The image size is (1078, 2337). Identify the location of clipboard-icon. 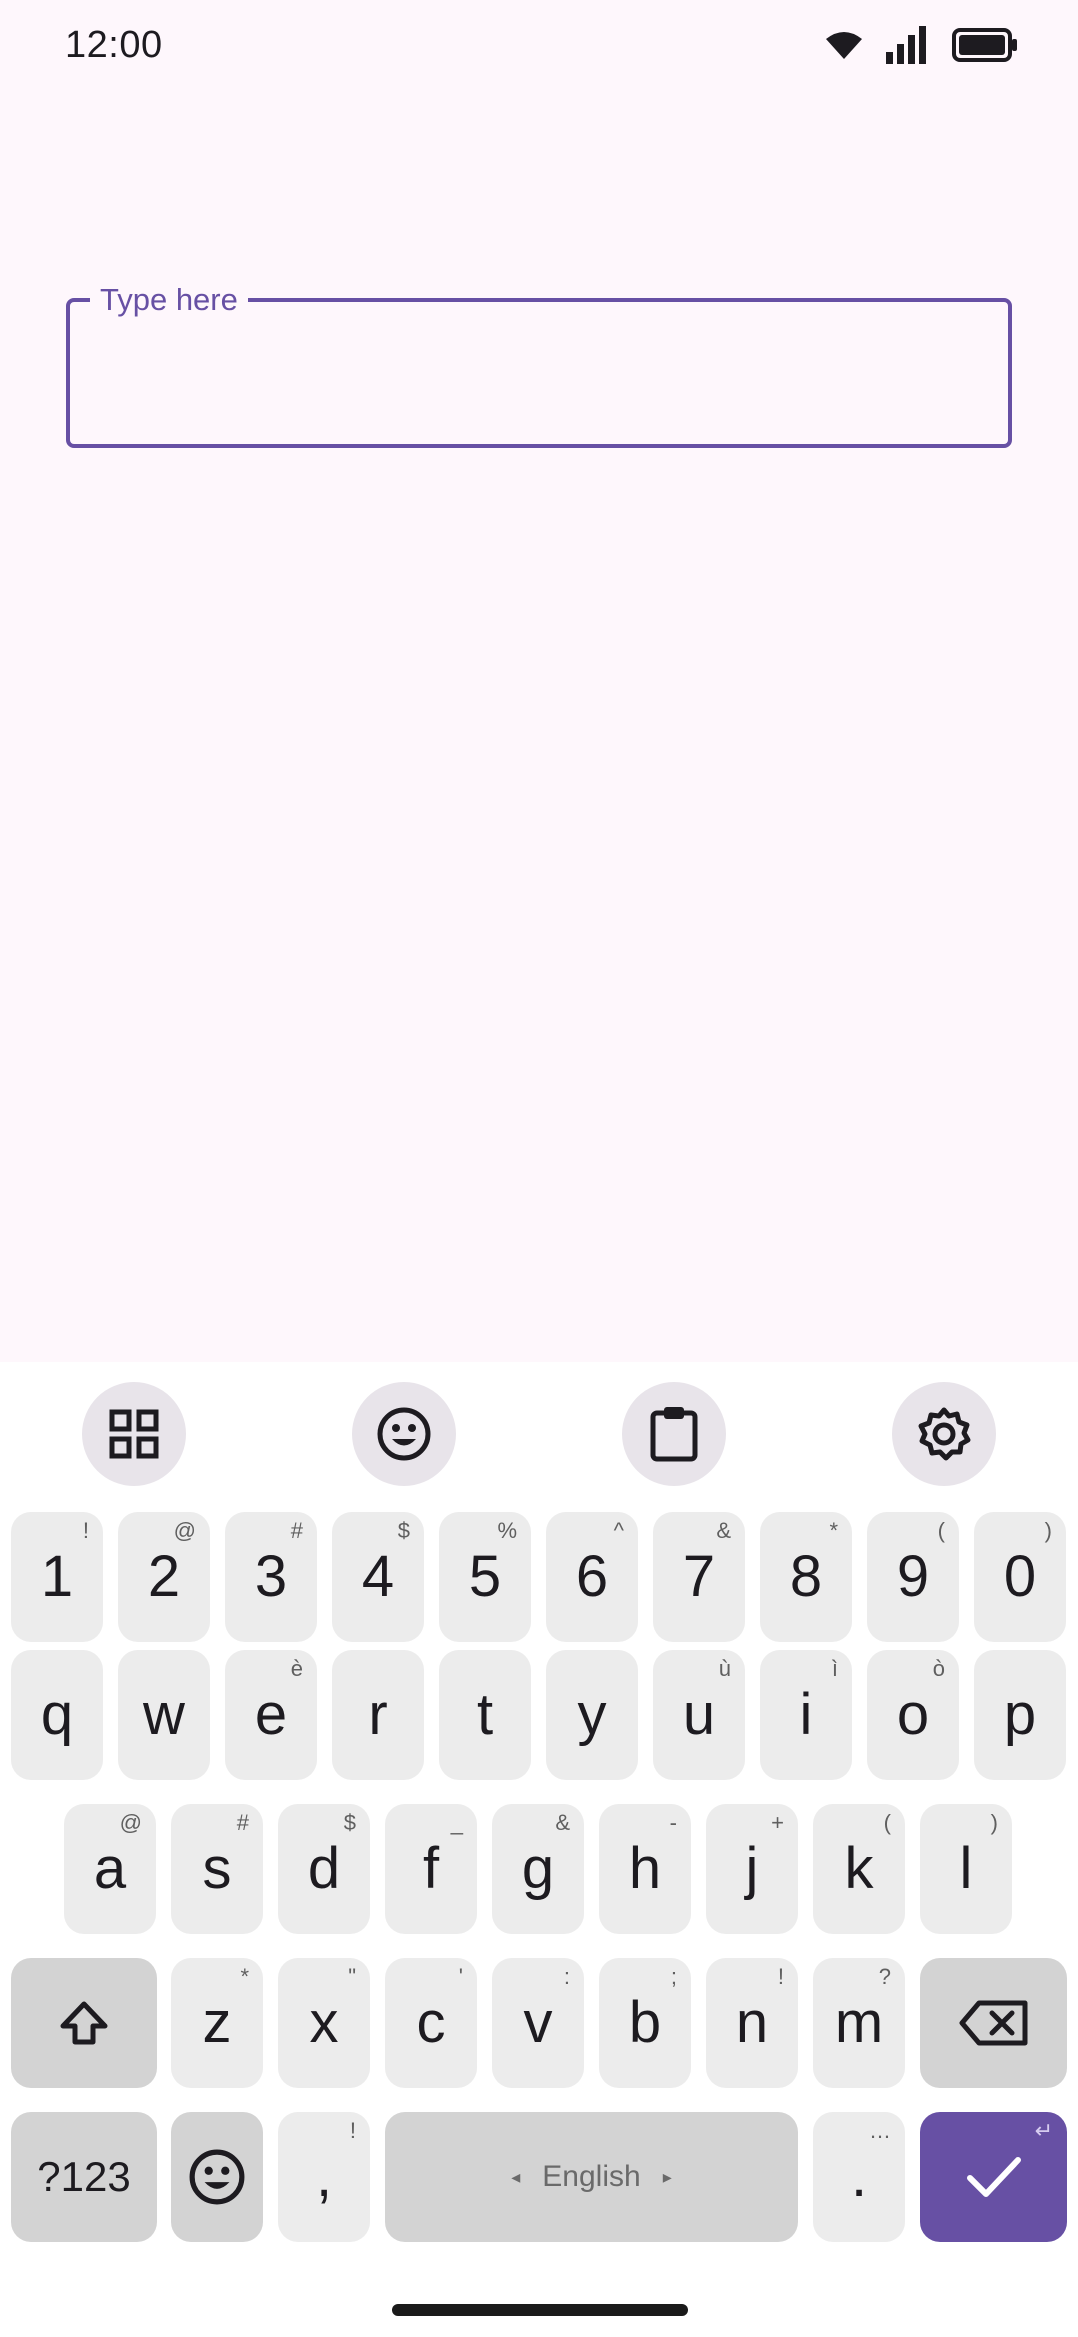
(674, 1434).